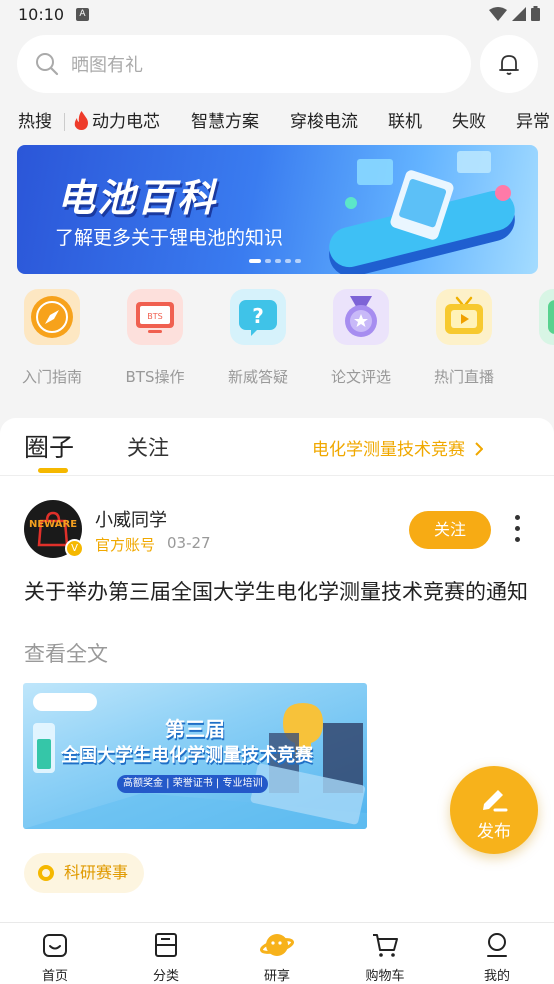 The image size is (554, 984). Describe the element at coordinates (324, 119) in the screenshot. I see `hot-search-item: 穿梭电流` at that location.